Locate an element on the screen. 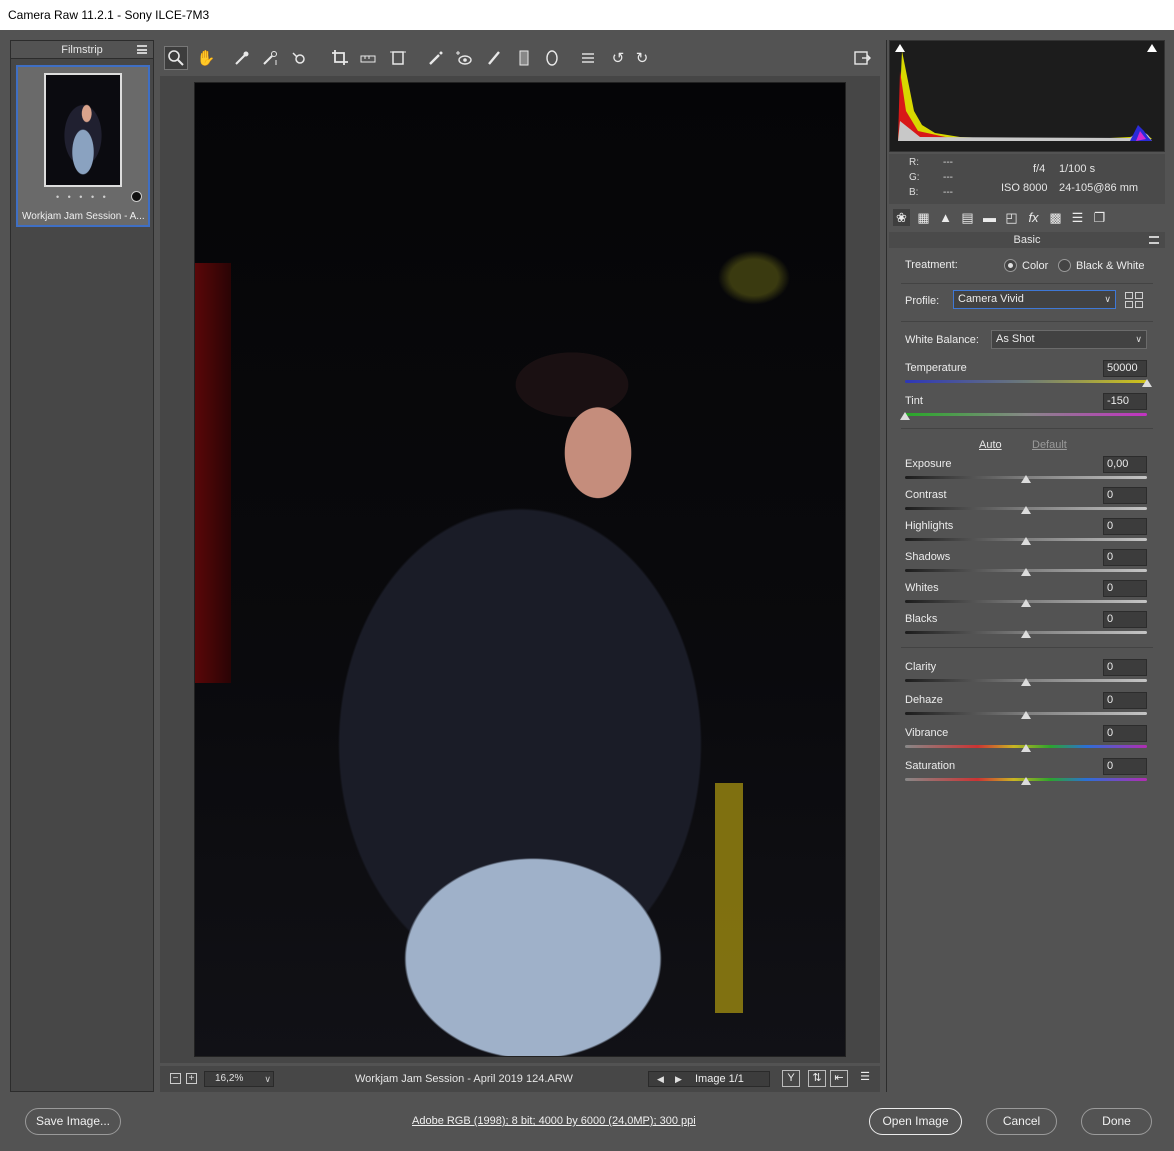 The width and height of the screenshot is (1174, 1151). open-image-button: Open Image is located at coordinates (915, 1121).